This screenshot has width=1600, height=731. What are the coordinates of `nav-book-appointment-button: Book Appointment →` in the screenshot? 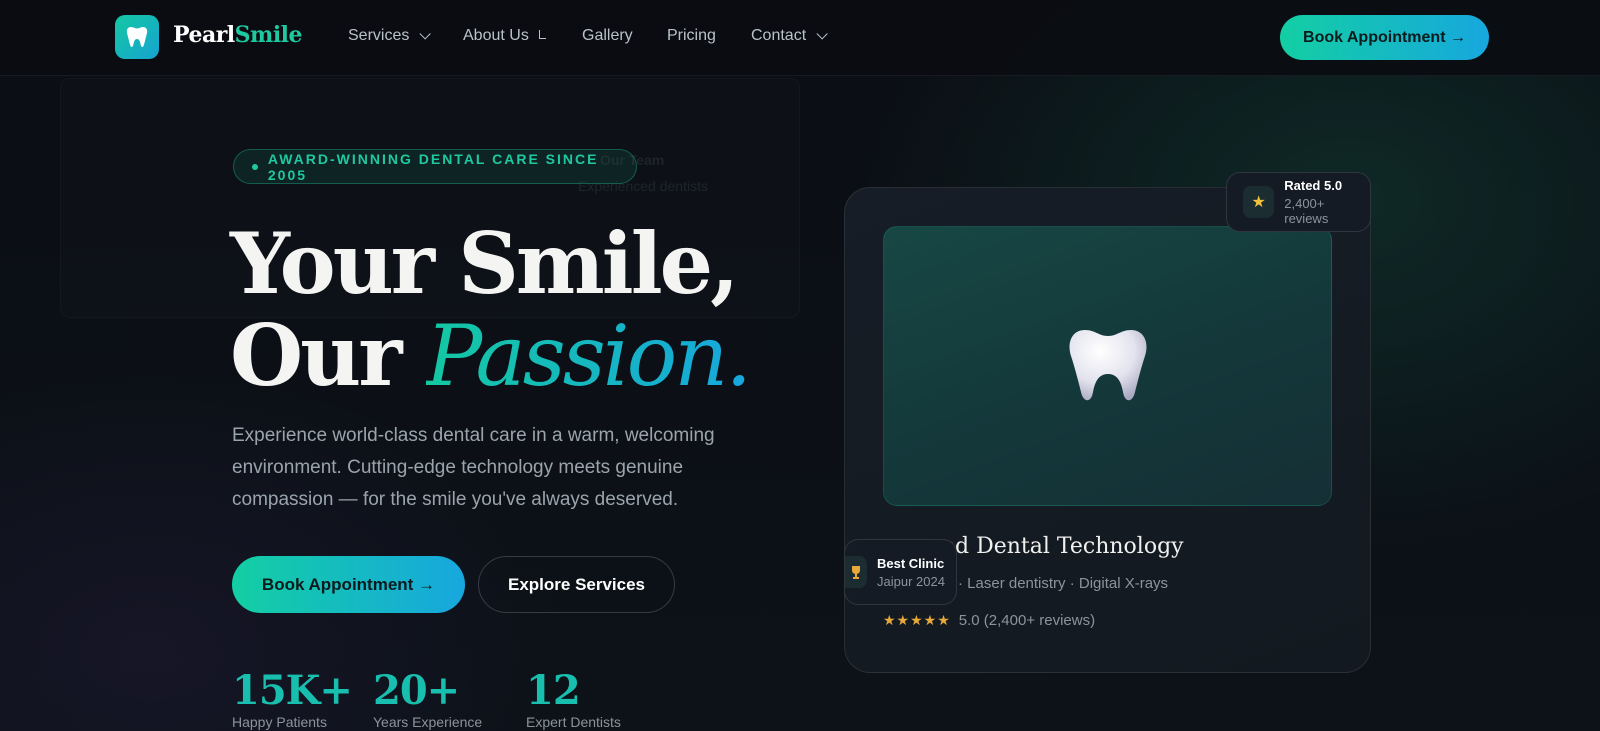 It's located at (1384, 37).